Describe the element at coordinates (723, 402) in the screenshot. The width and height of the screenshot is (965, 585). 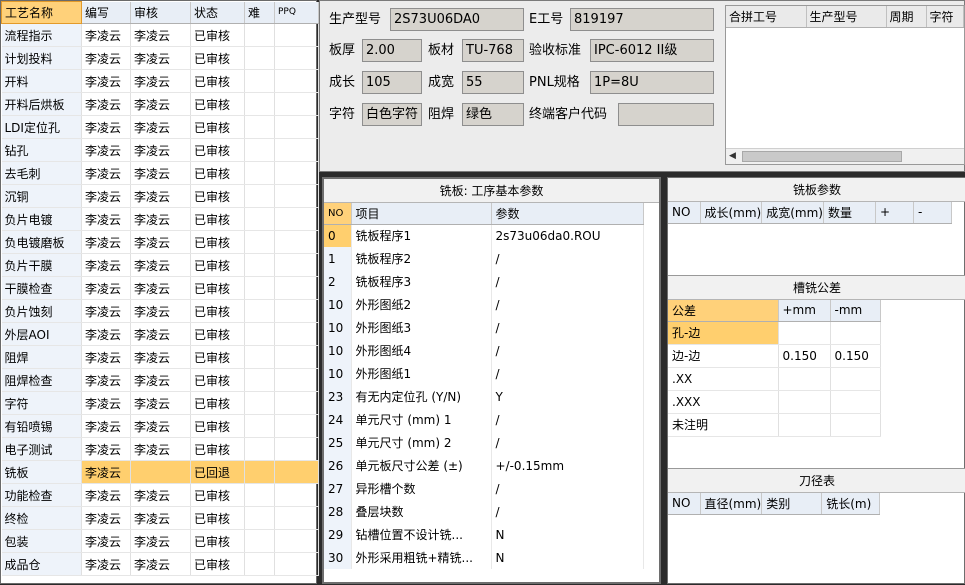
I see `cell-tolerance: .XXX` at that location.